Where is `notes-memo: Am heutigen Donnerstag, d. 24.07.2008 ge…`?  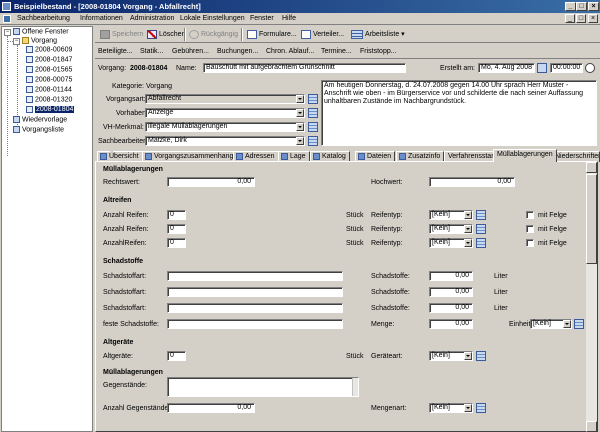
notes-memo: Am heutigen Donnerstag, d. 24.07.2008 ge… is located at coordinates (459, 113).